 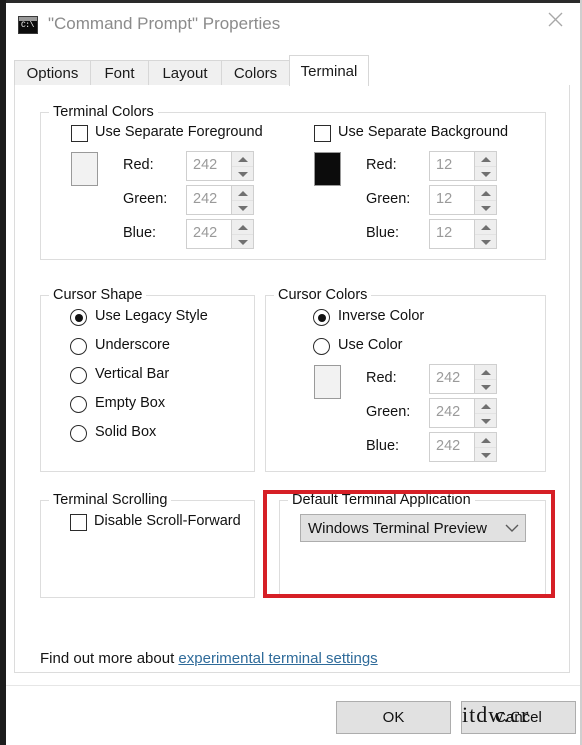 I want to click on terminal-colors-legend: Terminal Colors, so click(x=103, y=112).